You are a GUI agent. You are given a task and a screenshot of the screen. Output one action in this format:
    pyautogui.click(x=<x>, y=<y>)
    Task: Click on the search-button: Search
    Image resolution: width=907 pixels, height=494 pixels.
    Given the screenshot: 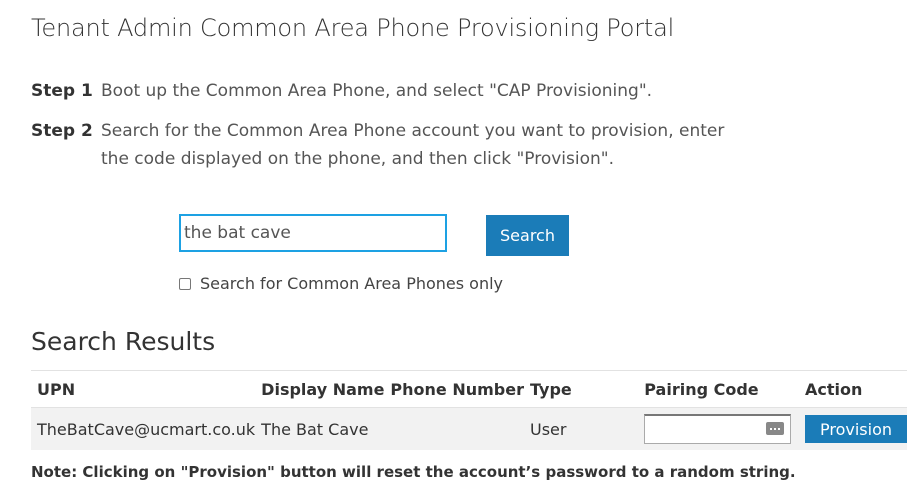 What is the action you would take?
    pyautogui.click(x=527, y=235)
    